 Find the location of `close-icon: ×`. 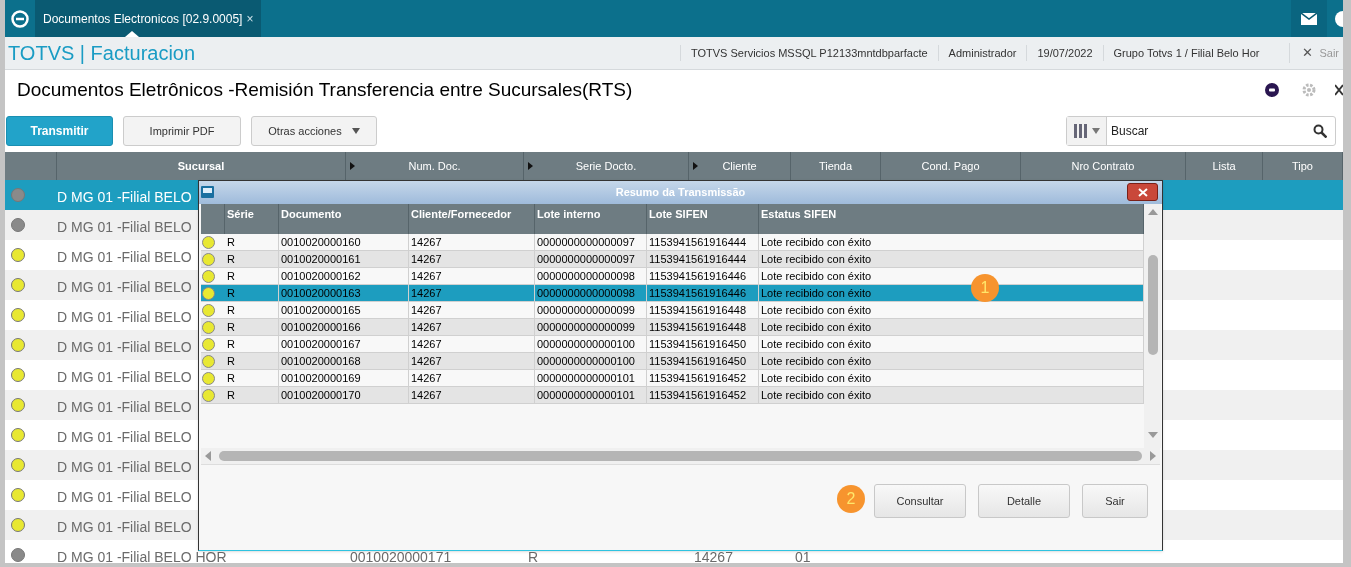

close-icon: × is located at coordinates (250, 18).